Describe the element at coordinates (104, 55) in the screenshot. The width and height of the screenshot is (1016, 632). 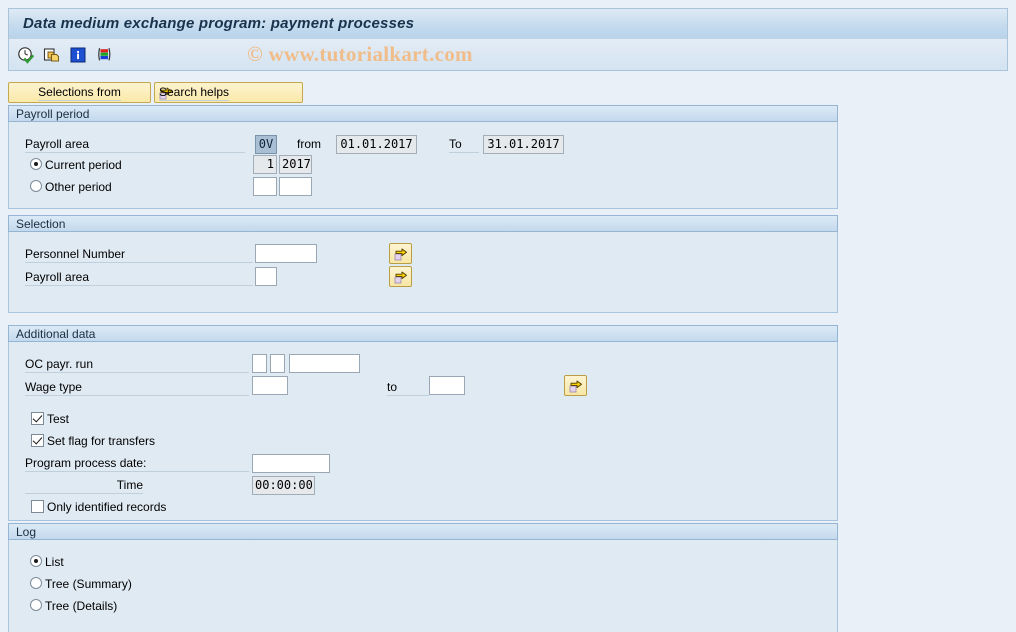
I see `color-bars-icon` at that location.